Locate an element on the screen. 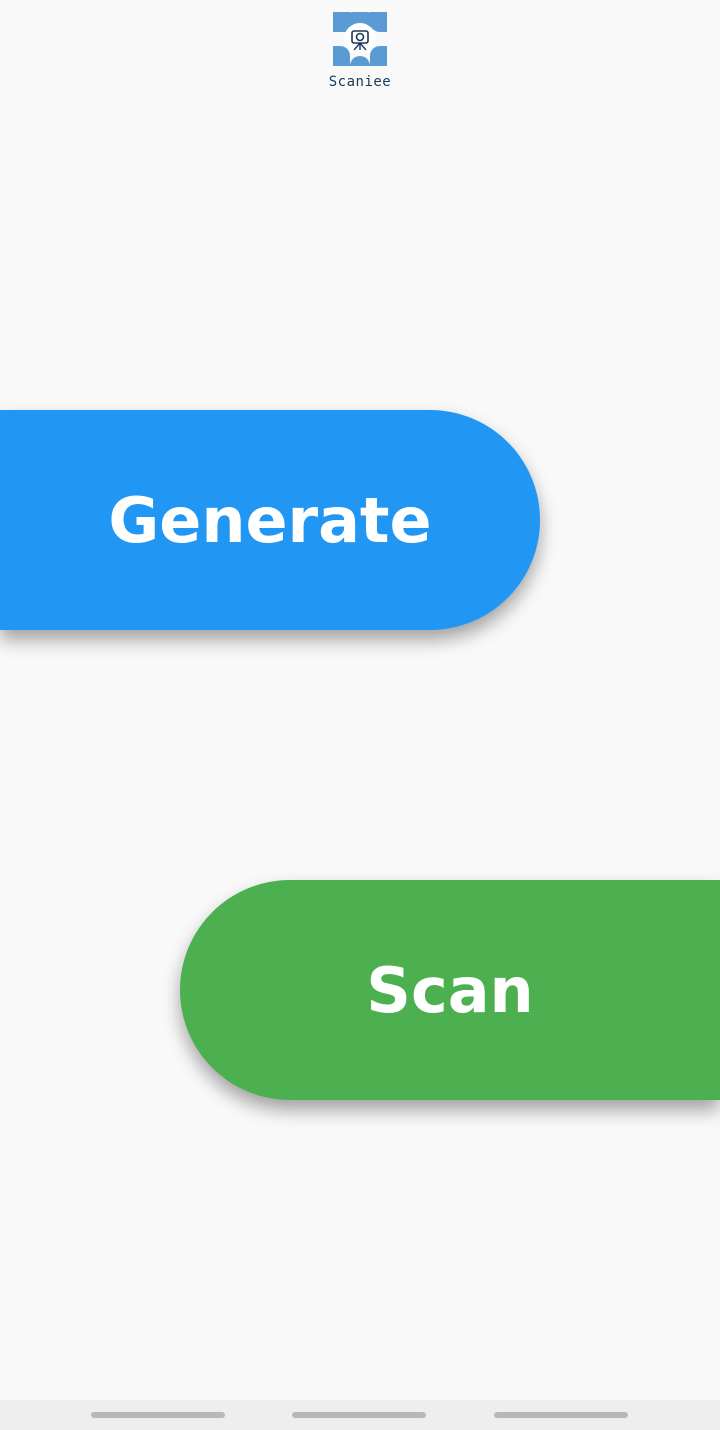 The image size is (720, 1430). scan-button: Scan is located at coordinates (450, 990).